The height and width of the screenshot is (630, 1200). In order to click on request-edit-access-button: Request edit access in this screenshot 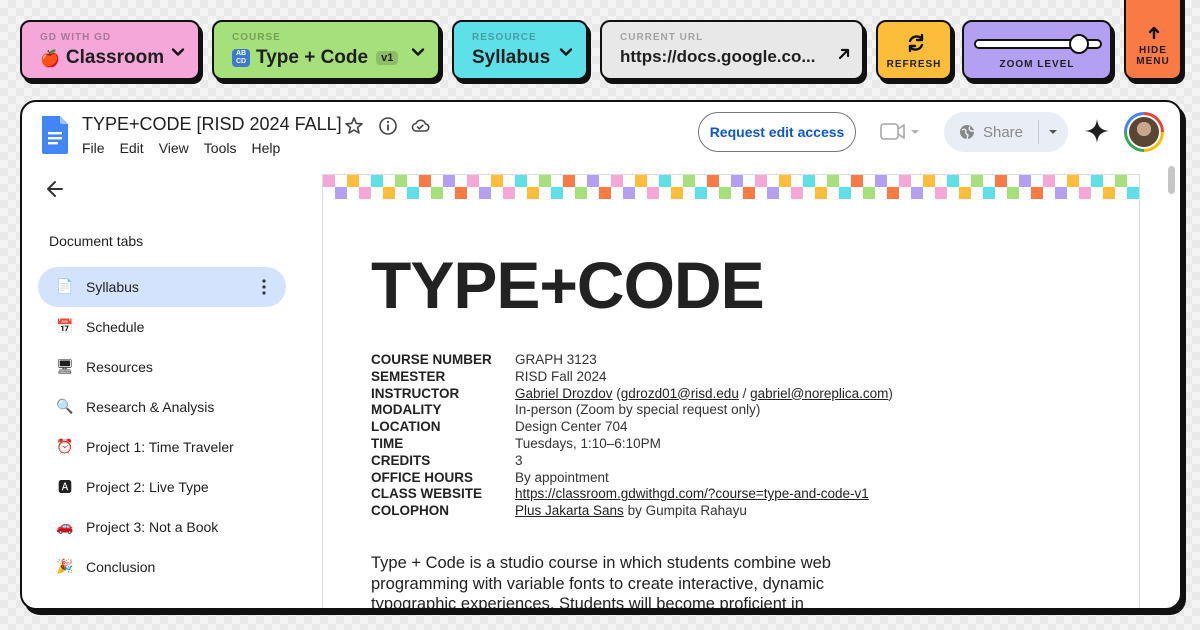, I will do `click(777, 132)`.